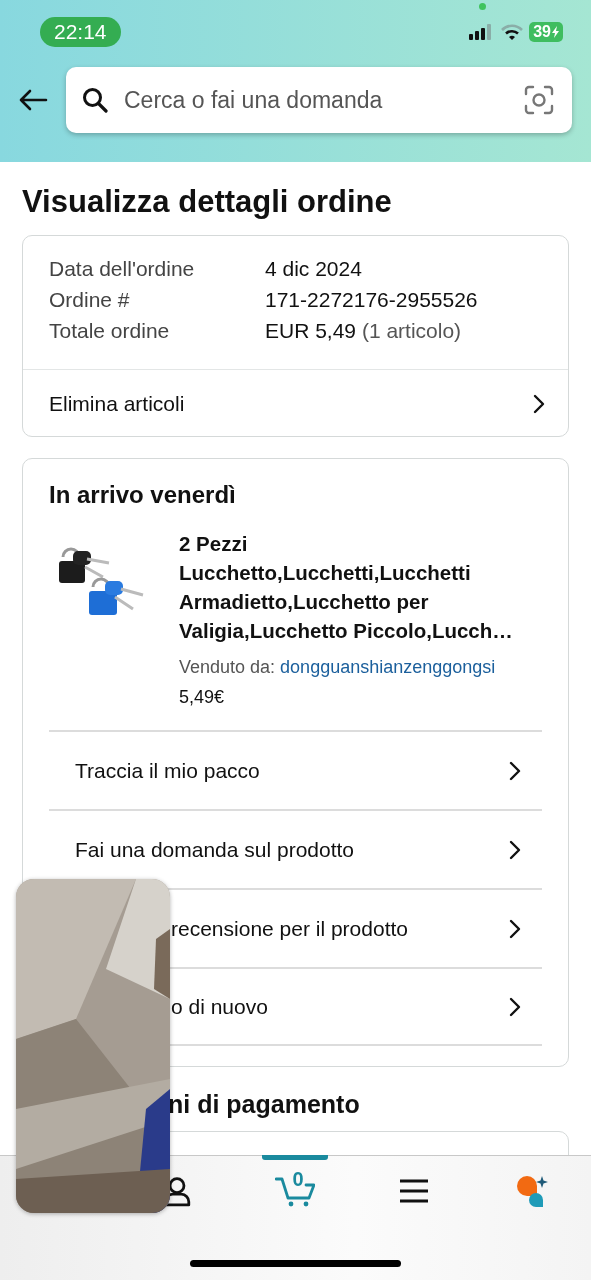 This screenshot has width=591, height=1280. What do you see at coordinates (227, 667) in the screenshot?
I see `seller-label: Venduto da:` at bounding box center [227, 667].